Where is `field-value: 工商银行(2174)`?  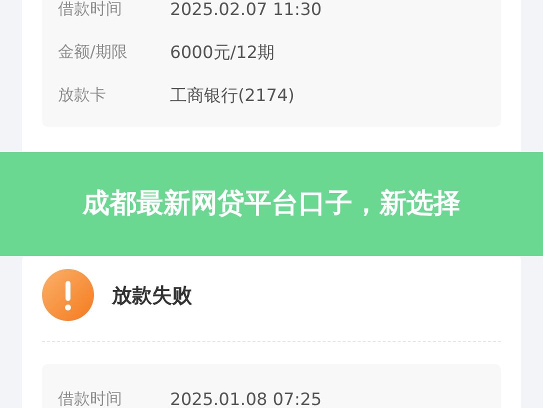
field-value: 工商银行(2174) is located at coordinates (232, 96).